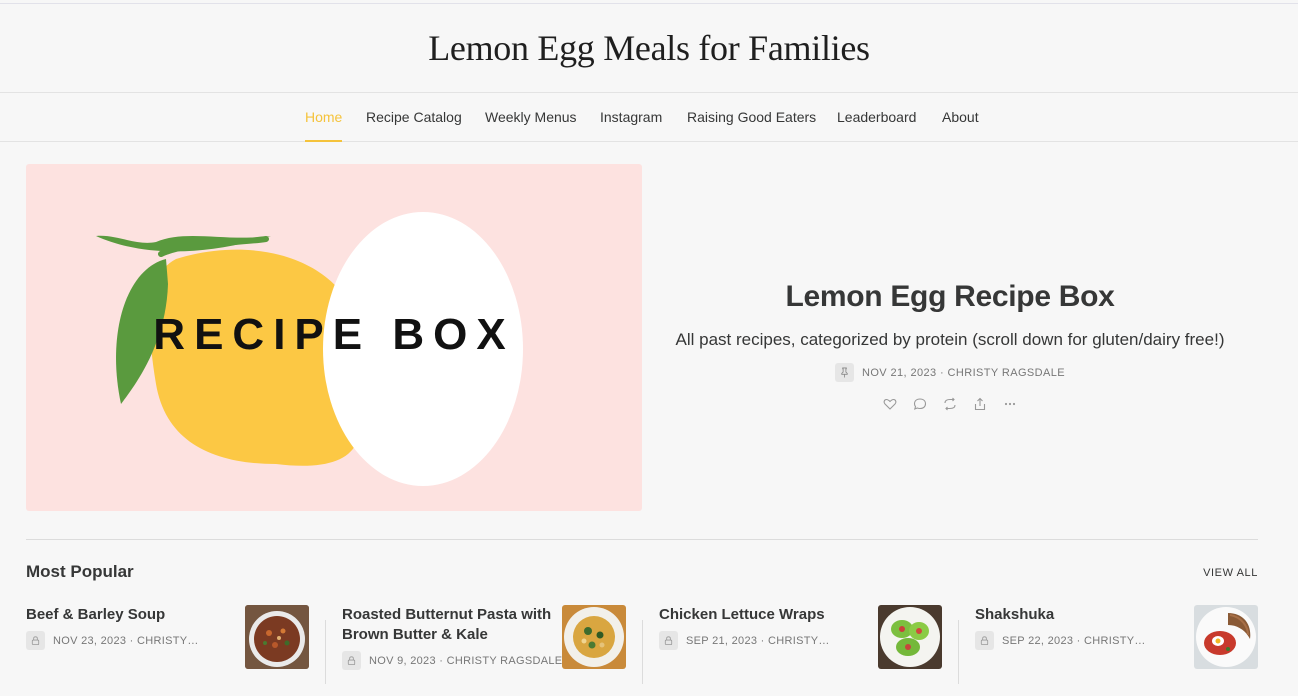 The width and height of the screenshot is (1298, 696). I want to click on post-author: CHRISTY RAGSDALE, so click(505, 661).